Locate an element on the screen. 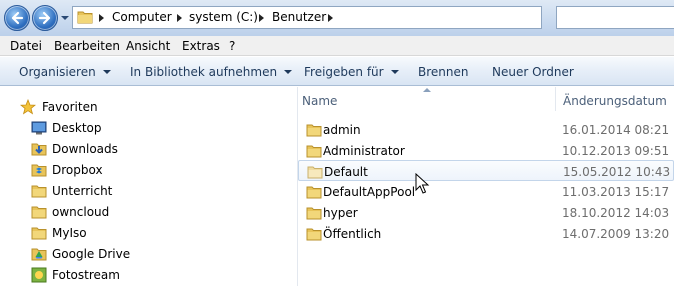 The image size is (674, 286). google-drive-folder-icon is located at coordinates (39, 254).